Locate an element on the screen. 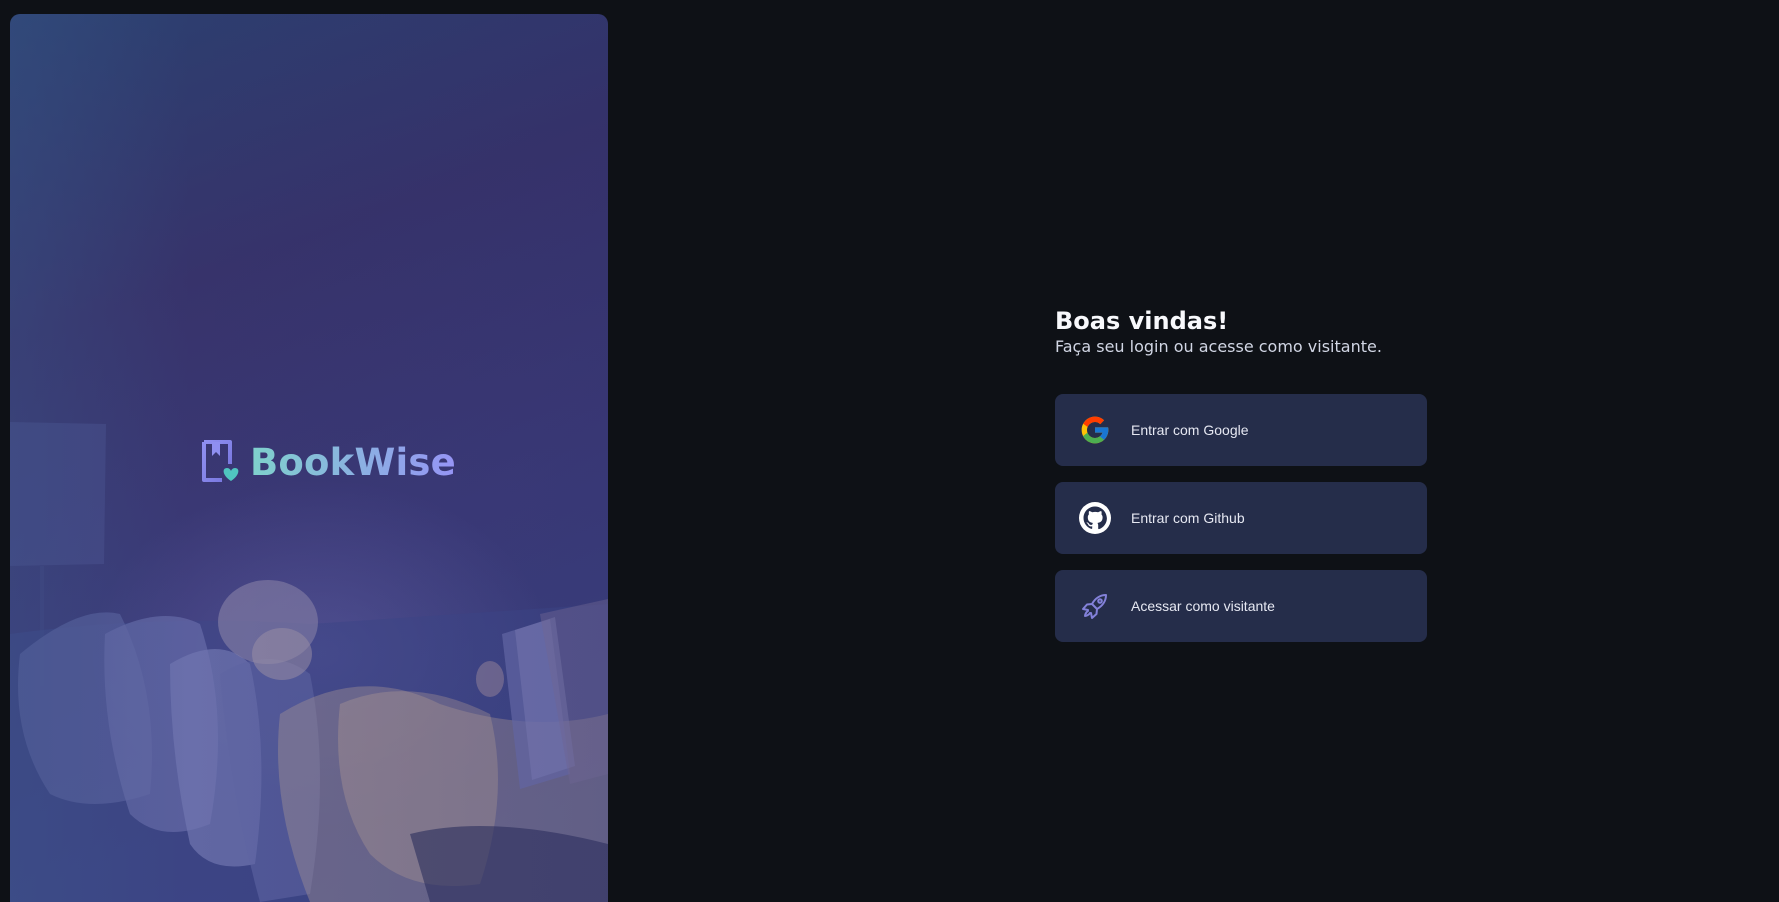 The image size is (1779, 902). google-login-button: Entrar com Google is located at coordinates (1241, 430).